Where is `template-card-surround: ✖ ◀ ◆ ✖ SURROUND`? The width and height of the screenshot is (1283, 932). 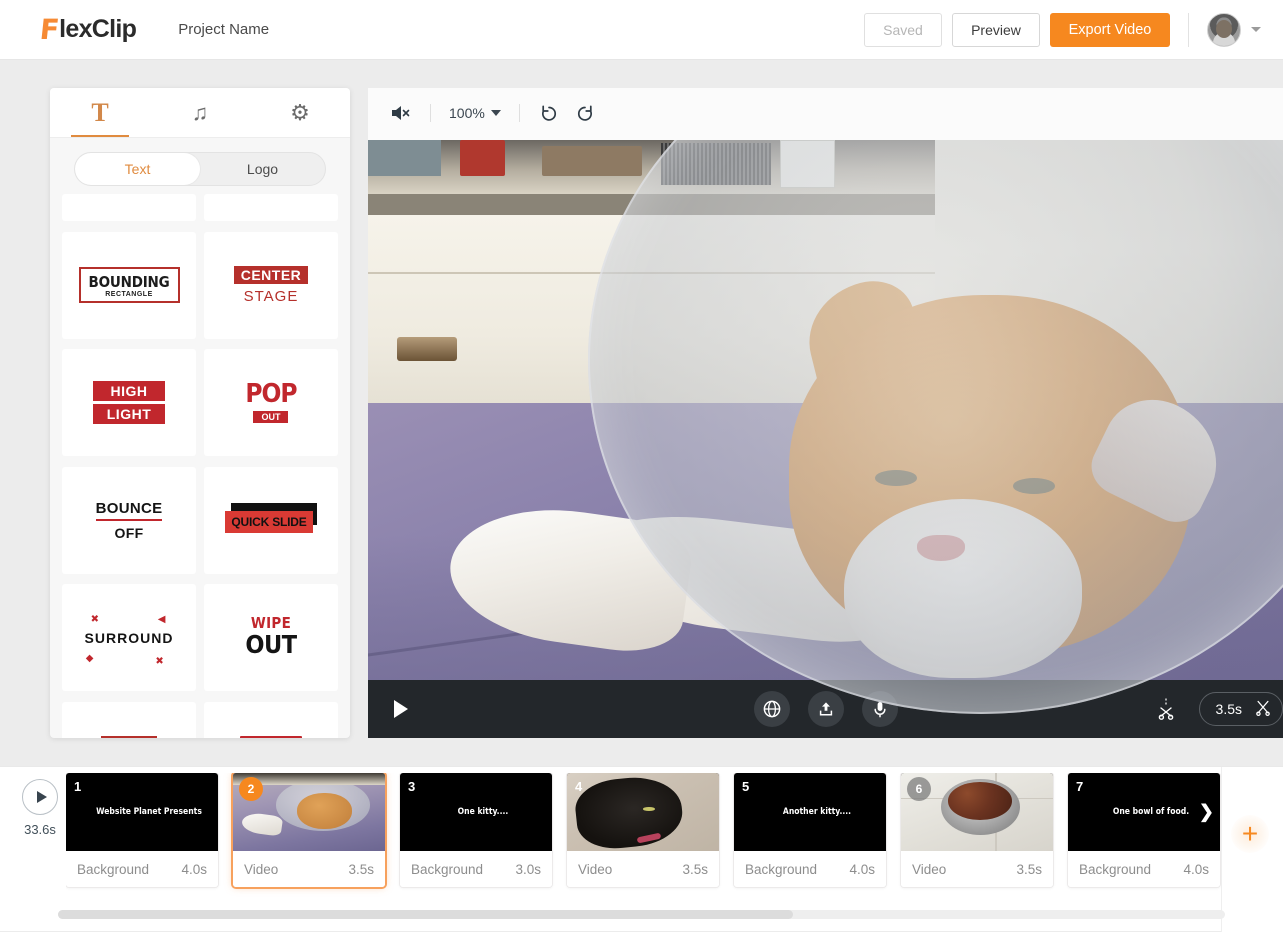
template-card-surround: ✖ ◀ ◆ ✖ SURROUND is located at coordinates (129, 637).